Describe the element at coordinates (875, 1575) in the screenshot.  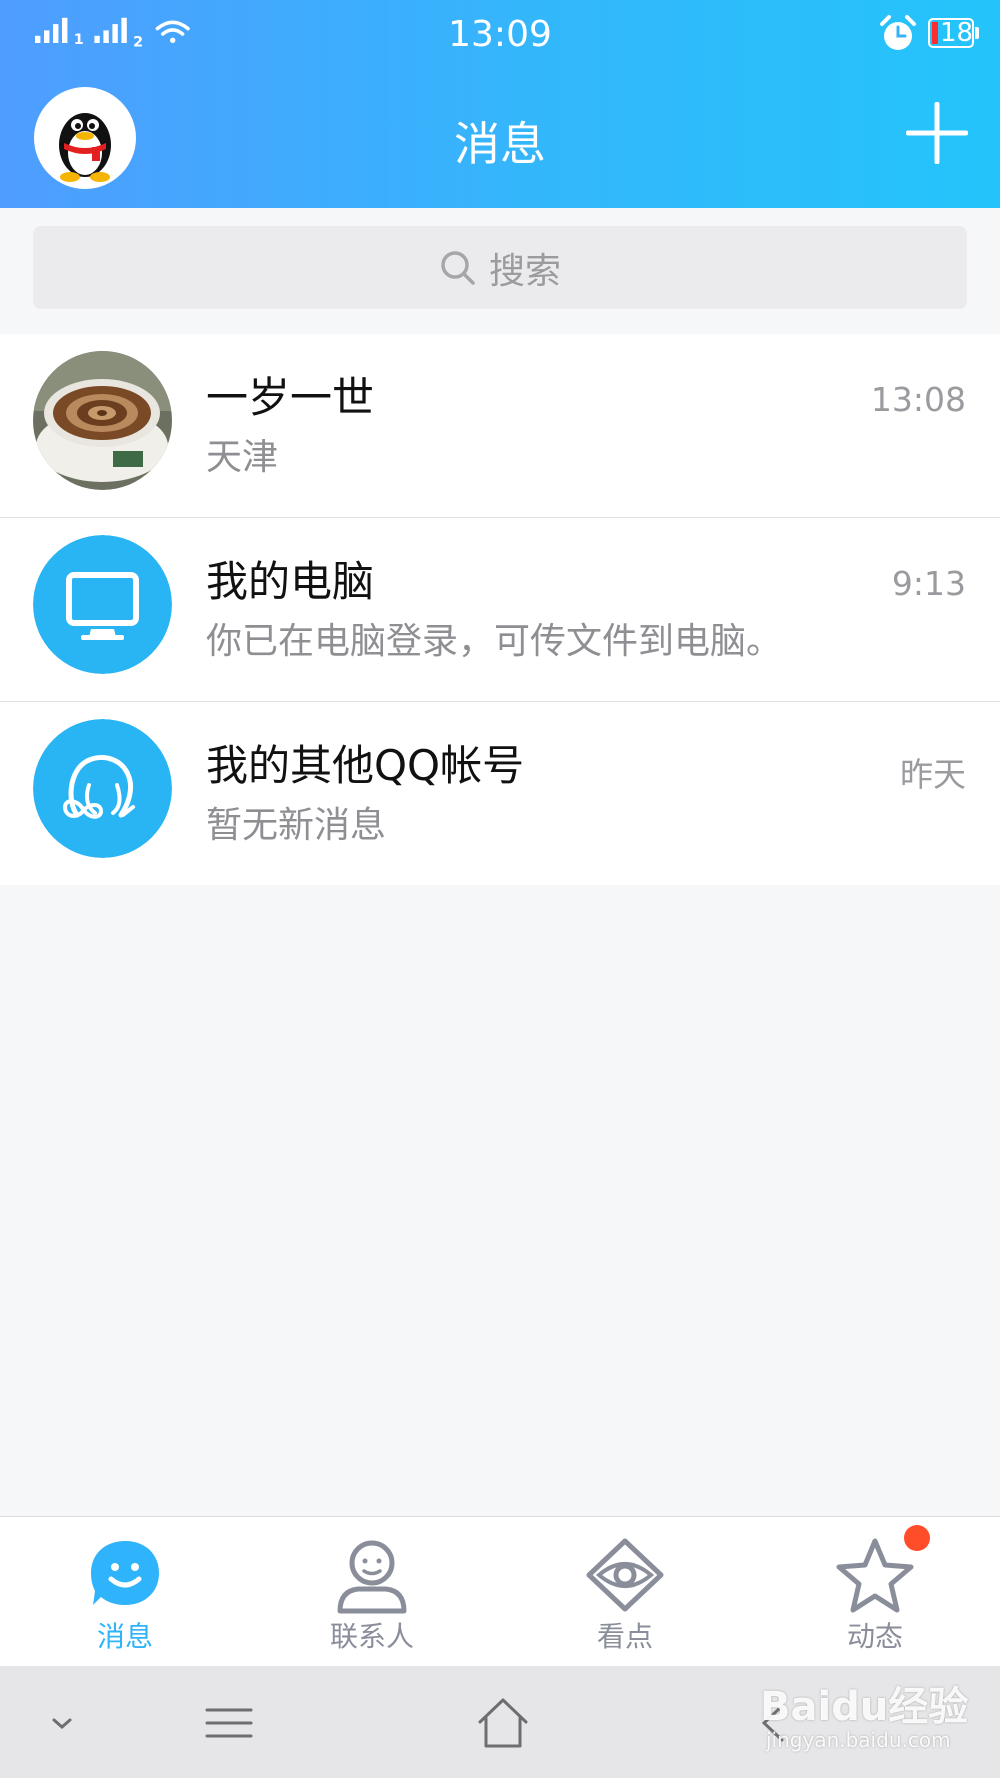
I see `star-icon` at that location.